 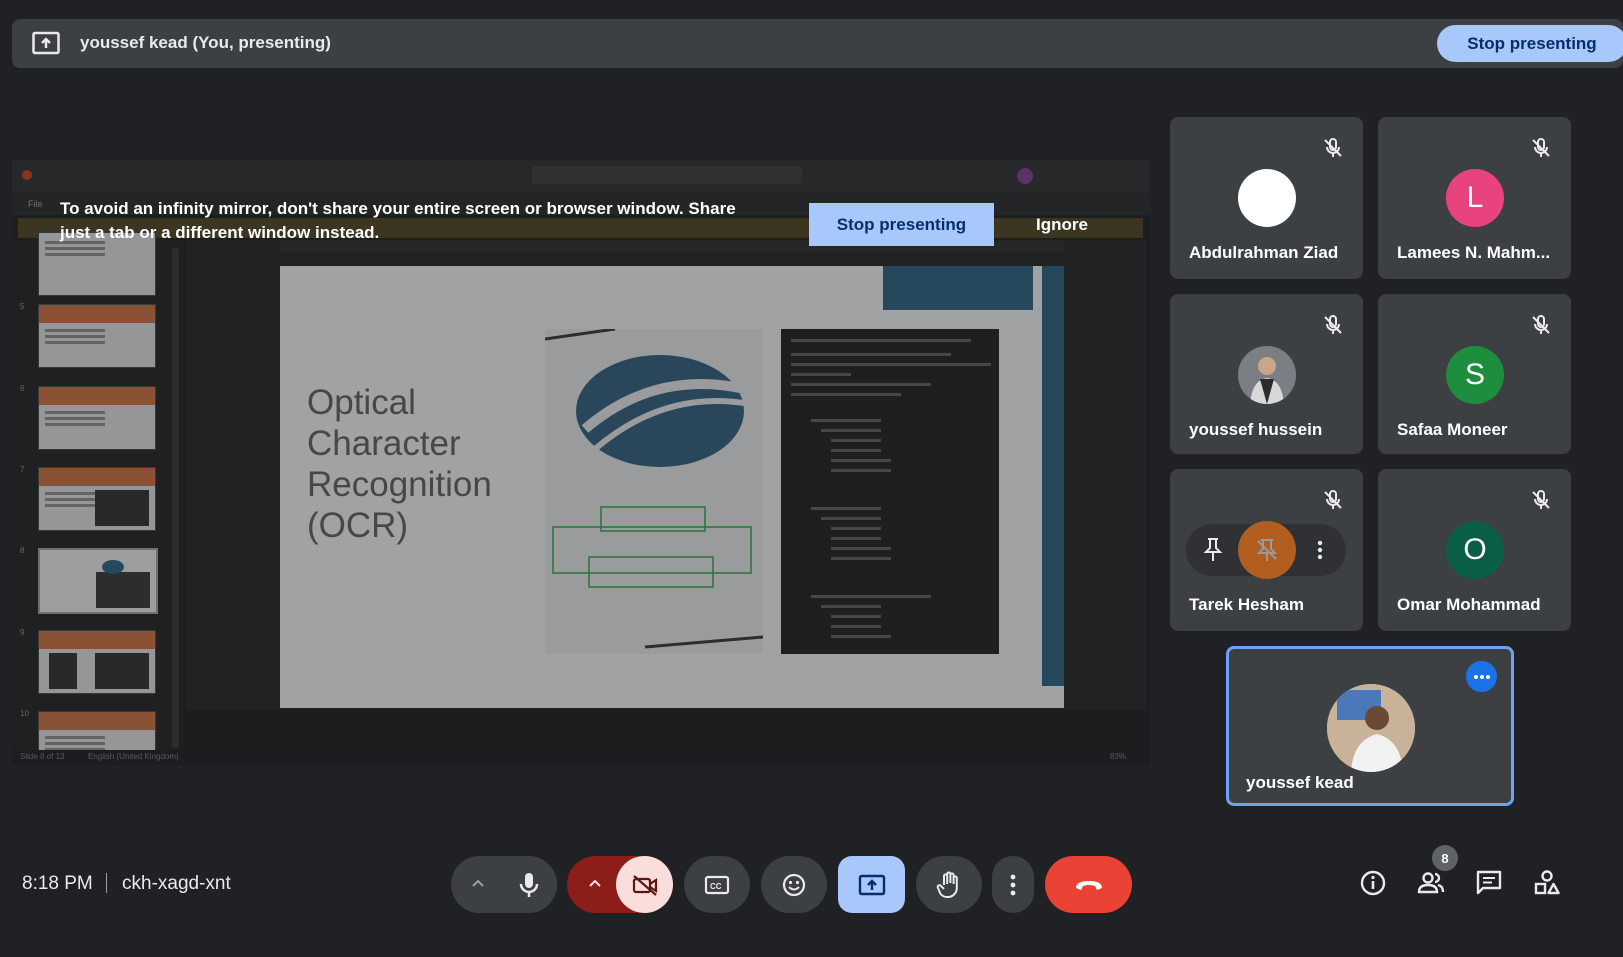 I want to click on divider, so click(x=106, y=883).